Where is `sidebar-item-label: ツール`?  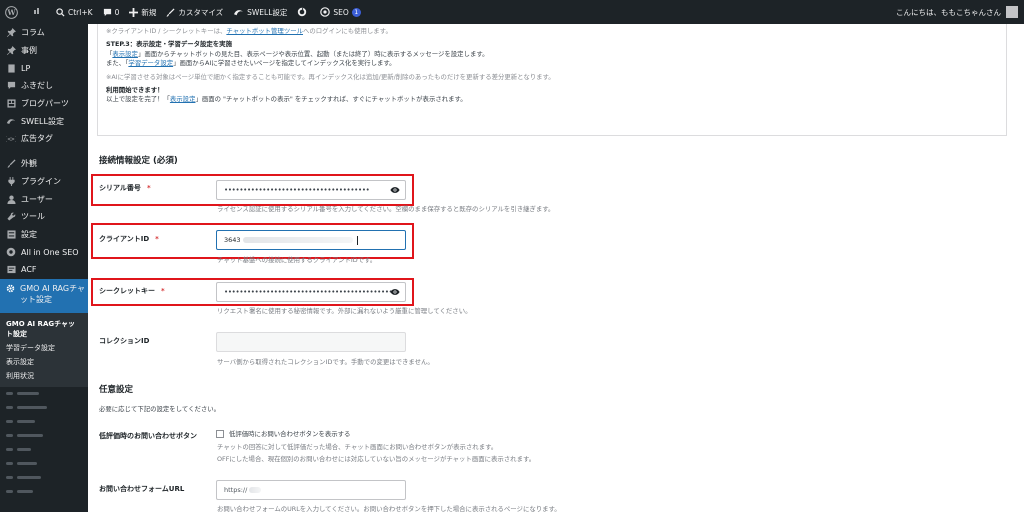
sidebar-item-label: ツール is located at coordinates (33, 217).